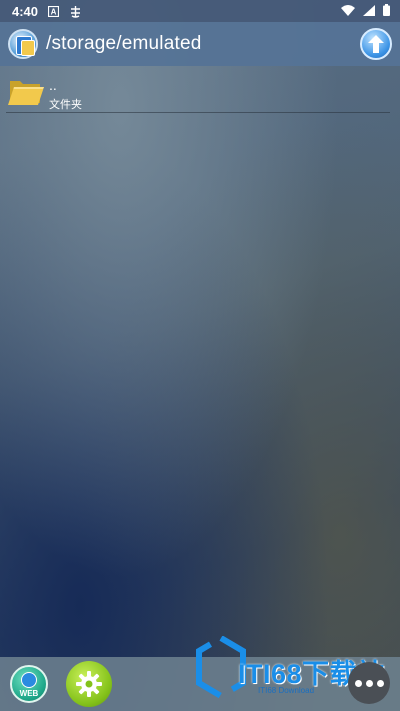 The width and height of the screenshot is (400, 711). I want to click on list-item: .. 文件夹, so click(198, 92).